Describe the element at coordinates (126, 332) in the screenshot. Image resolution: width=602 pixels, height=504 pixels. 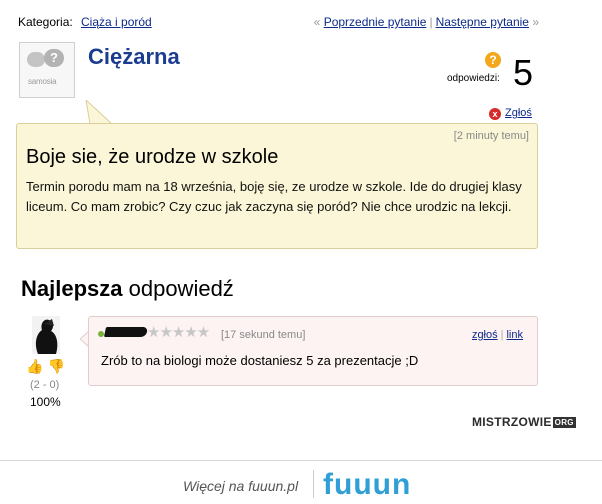
I see `redacted-username` at that location.